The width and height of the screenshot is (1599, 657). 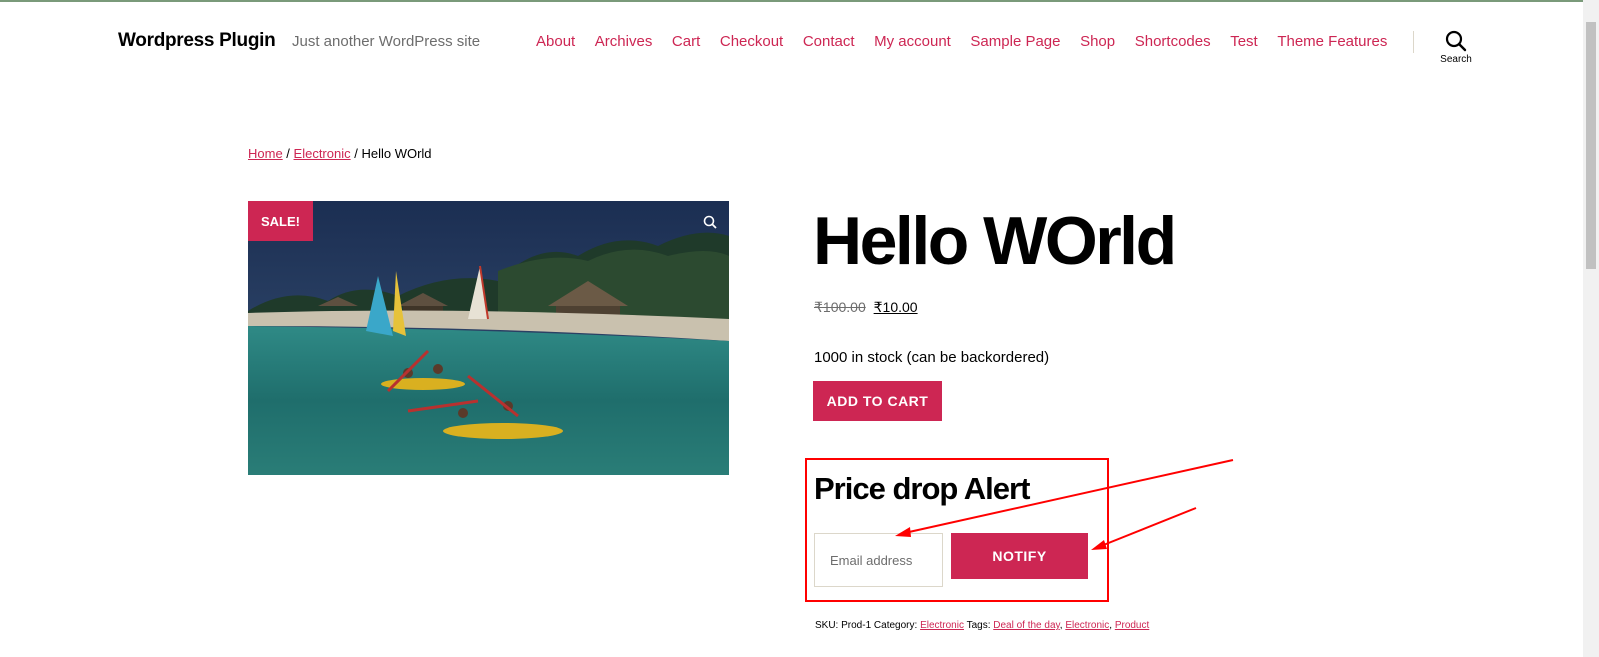 I want to click on nav-item-shop: Shop, so click(x=1097, y=41).